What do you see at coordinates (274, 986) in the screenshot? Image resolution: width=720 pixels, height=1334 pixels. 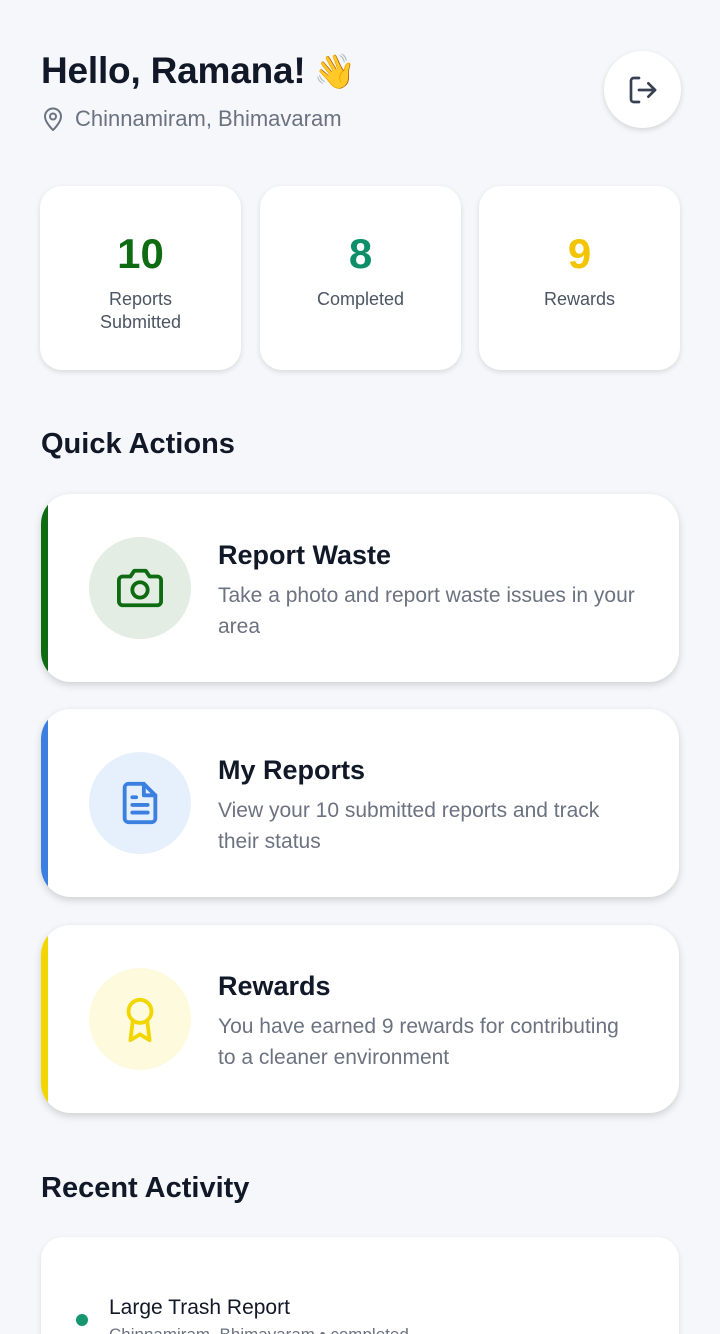 I see `card-title: Rewards` at bounding box center [274, 986].